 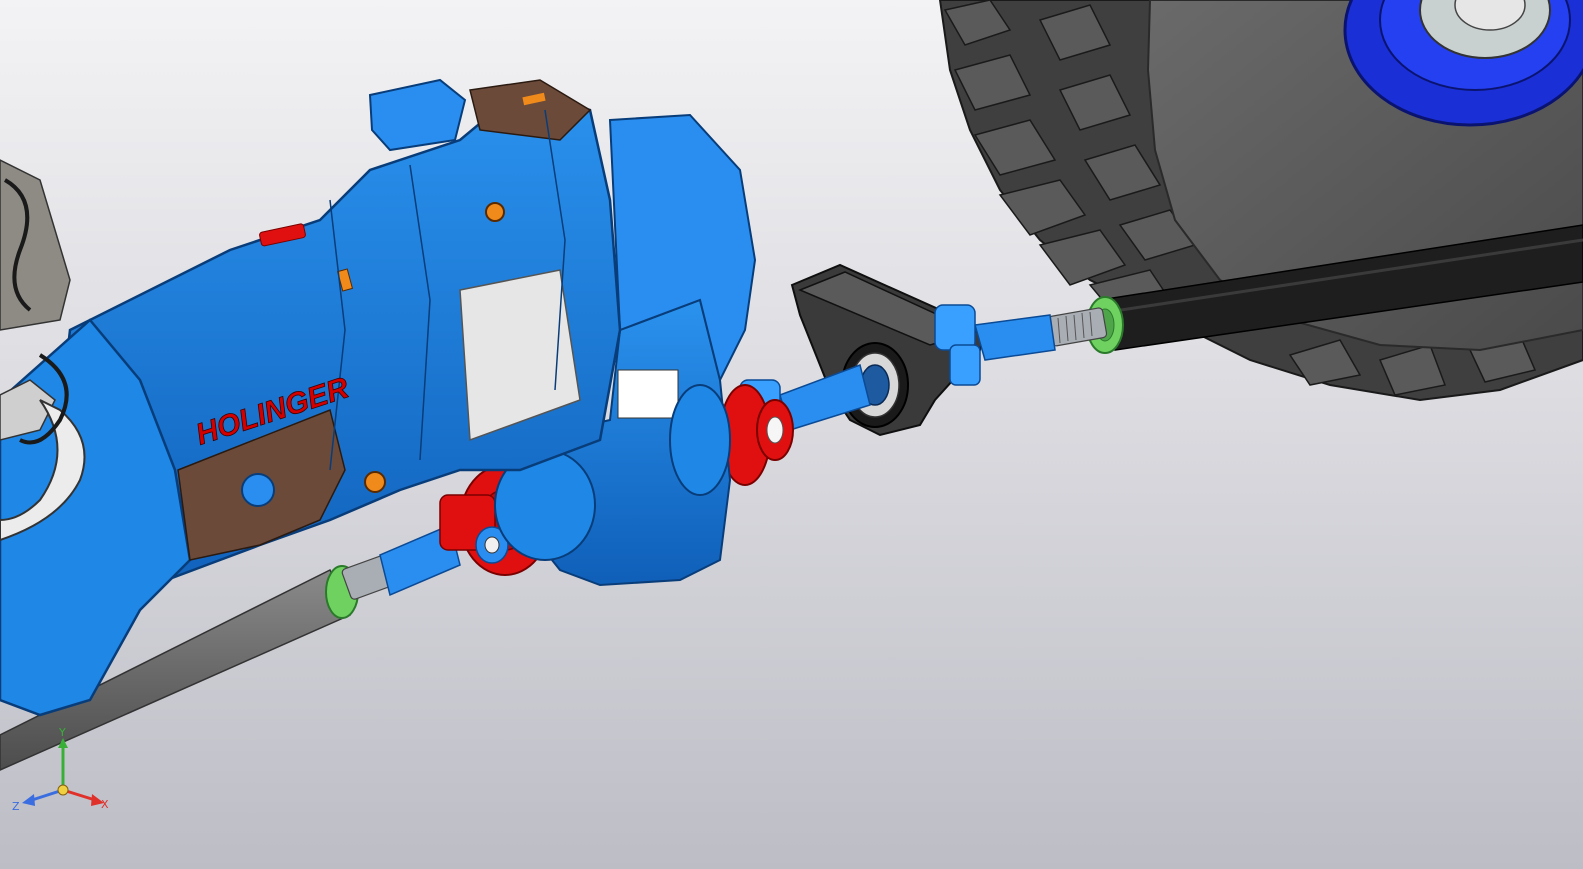 What do you see at coordinates (63, 790) in the screenshot?
I see `triad-origin` at bounding box center [63, 790].